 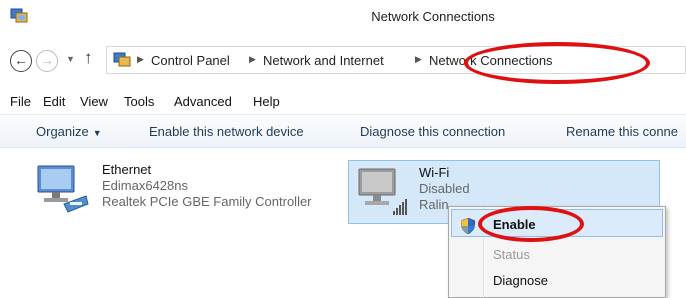 What do you see at coordinates (207, 201) in the screenshot?
I see `connection-adapter: Realtek PCIe GBE Family Controller` at bounding box center [207, 201].